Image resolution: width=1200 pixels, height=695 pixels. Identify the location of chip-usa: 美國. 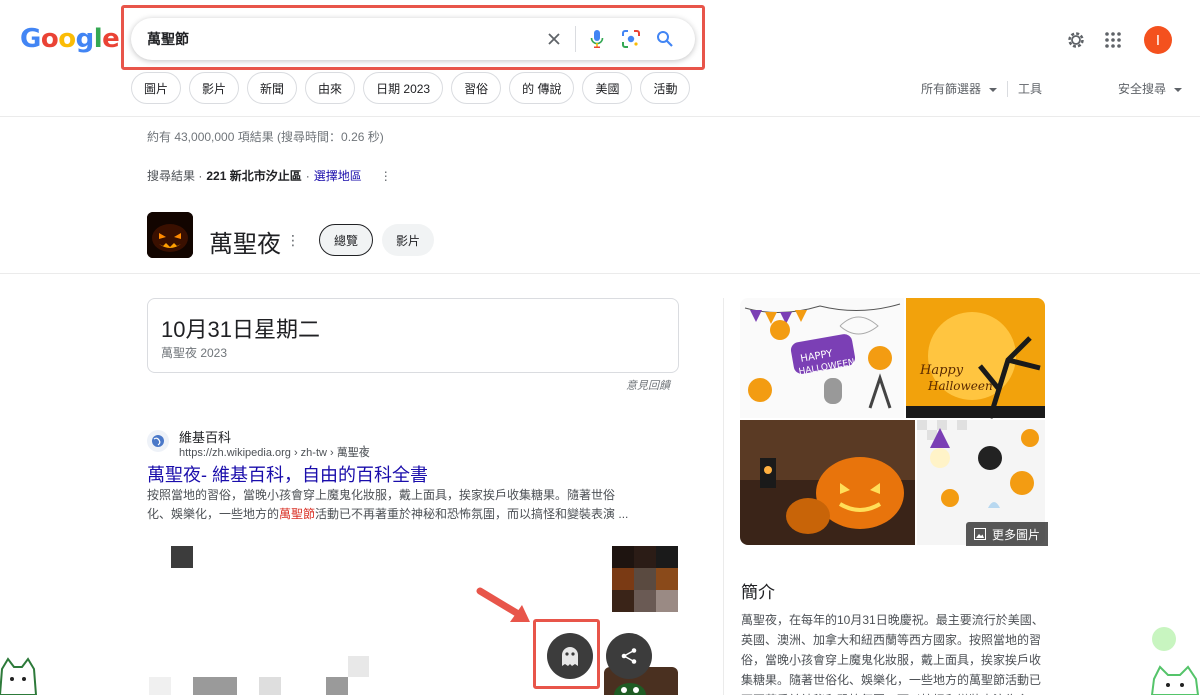
(607, 88).